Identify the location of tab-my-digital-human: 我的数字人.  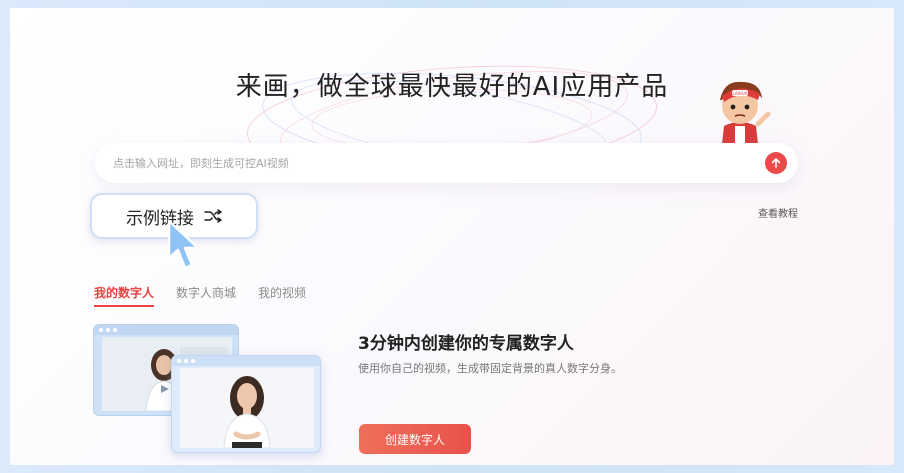
(124, 295).